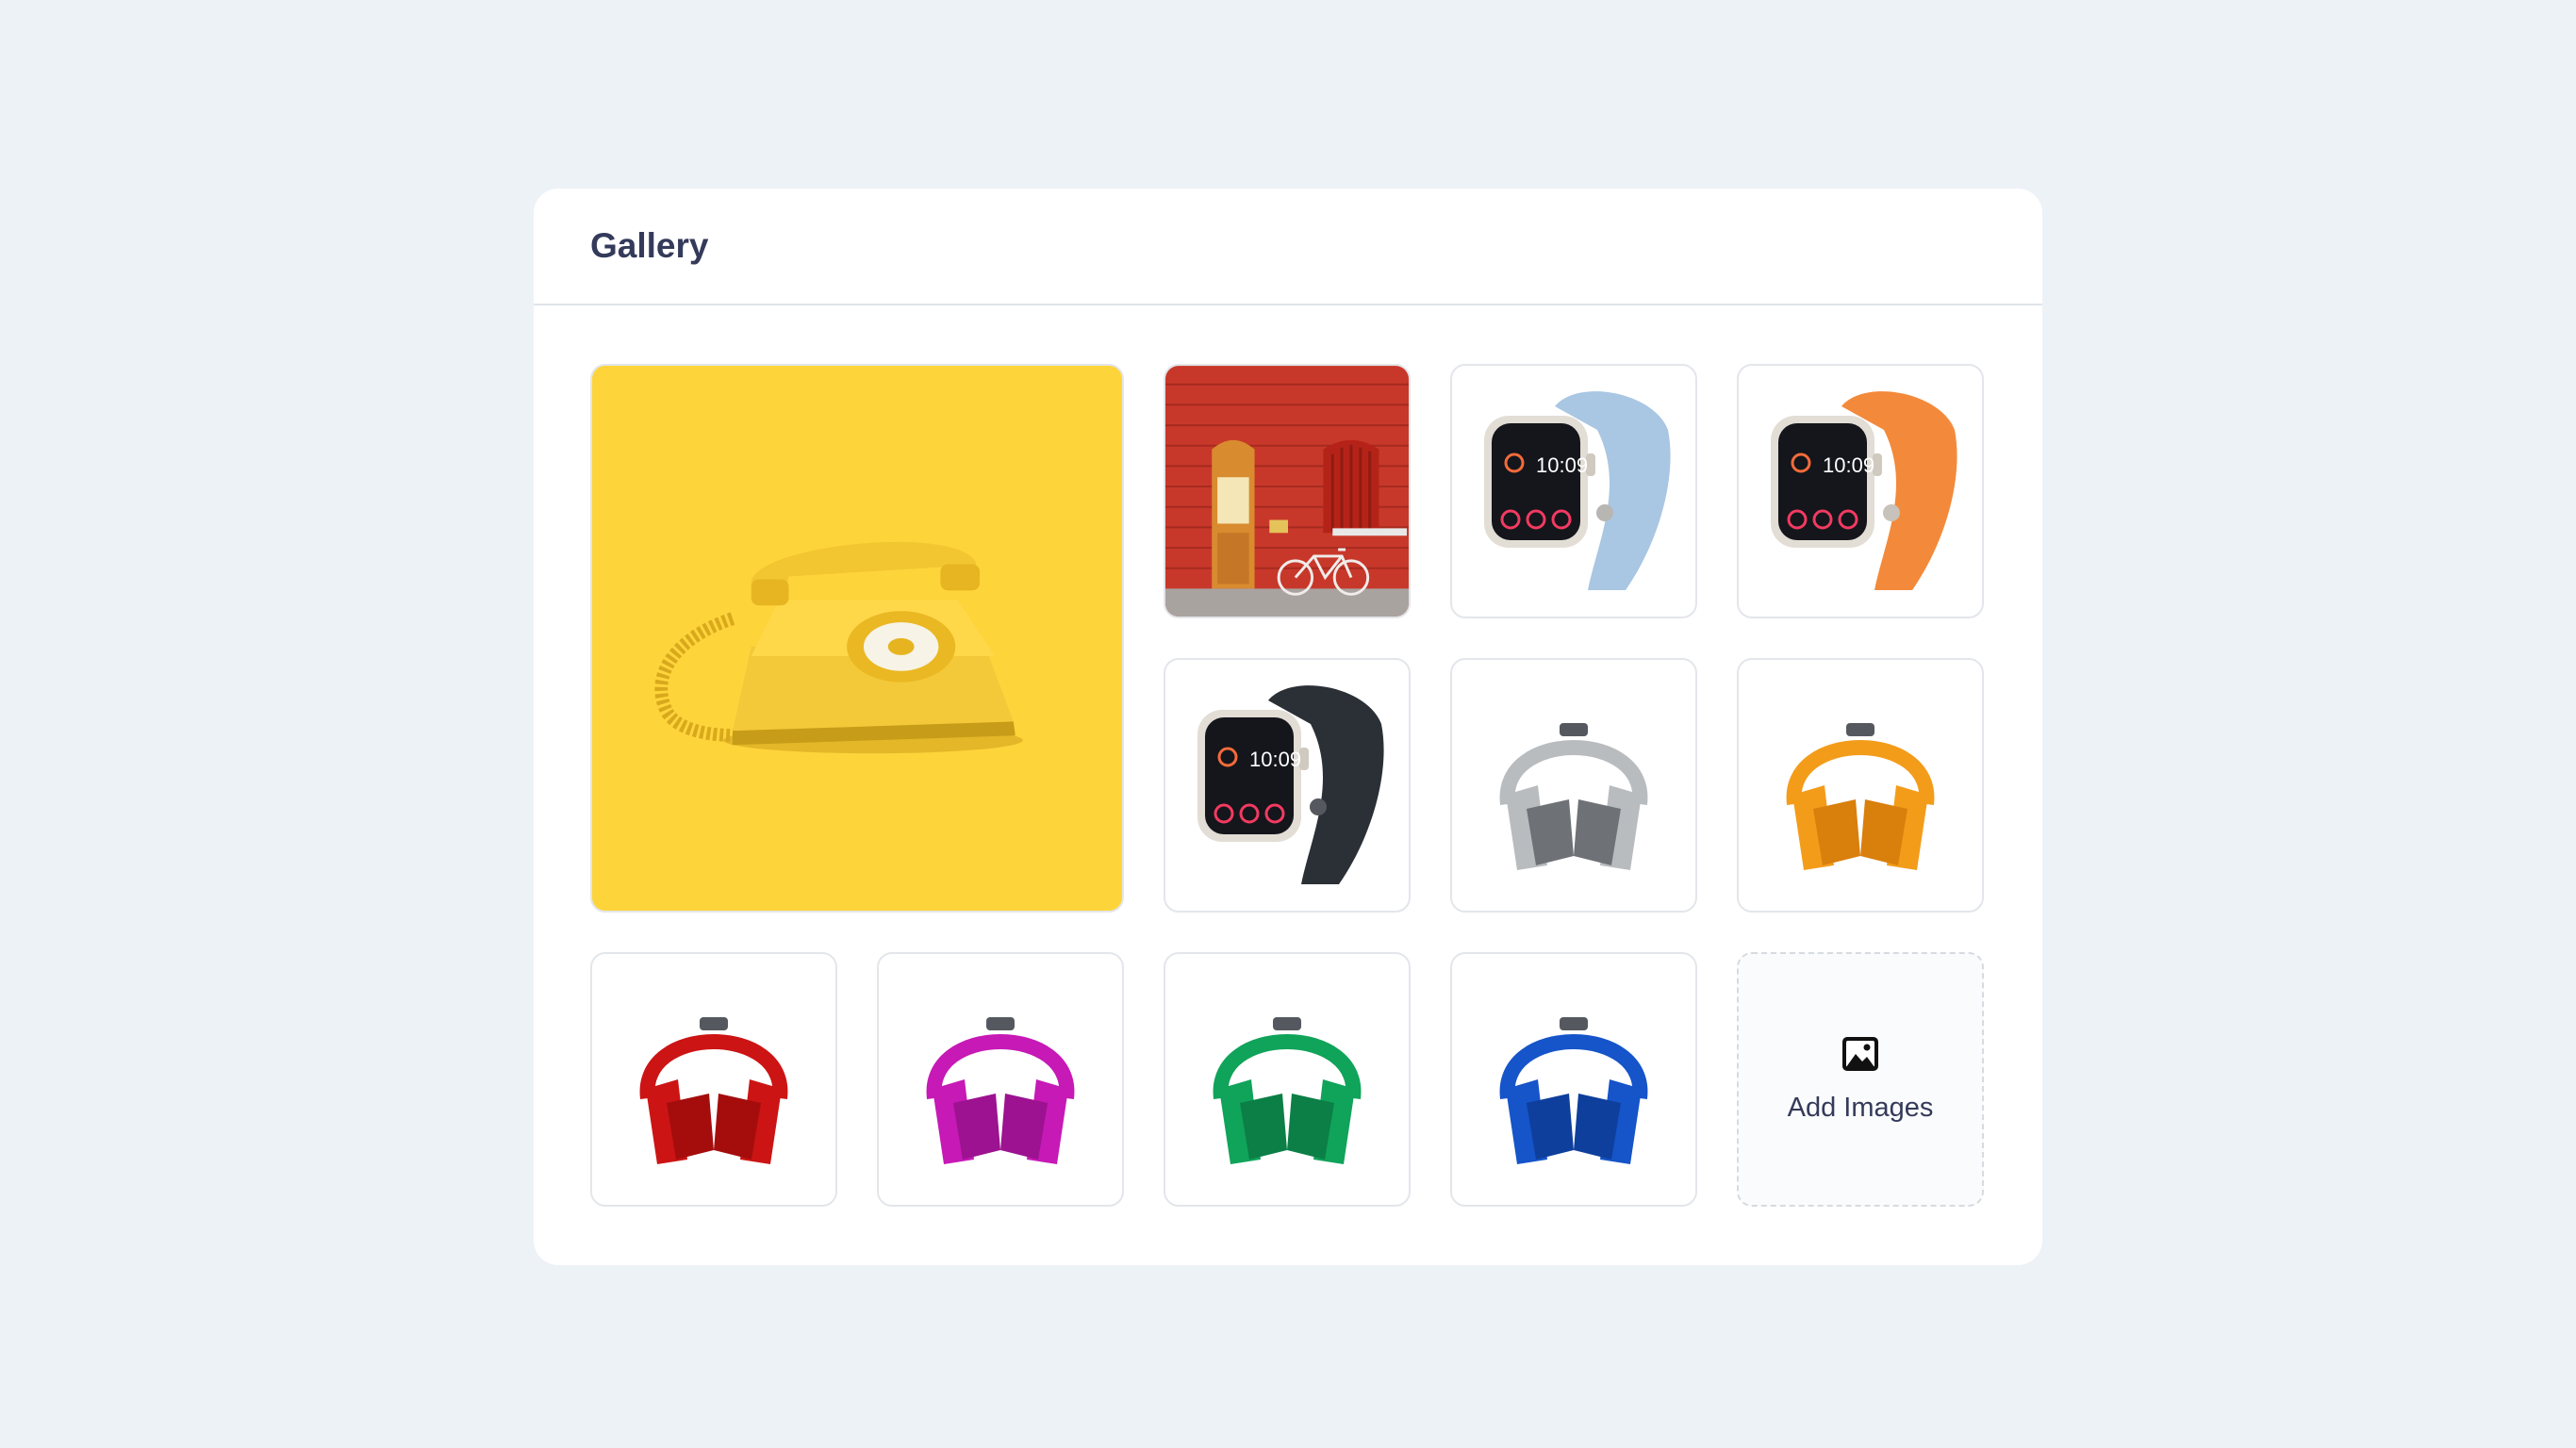  I want to click on smartwatch-orange-image: 10:09, so click(1864, 490).